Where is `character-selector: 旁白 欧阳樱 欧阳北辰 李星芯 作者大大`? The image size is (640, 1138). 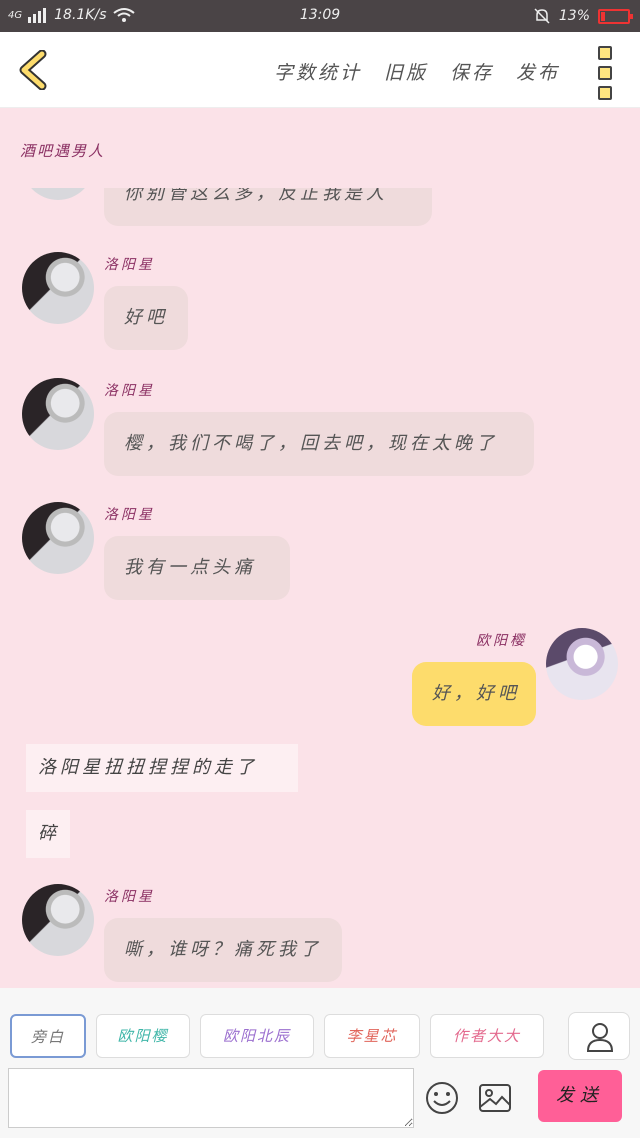
character-selector: 旁白 欧阳樱 欧阳北辰 李星芯 作者大大 is located at coordinates (277, 1036).